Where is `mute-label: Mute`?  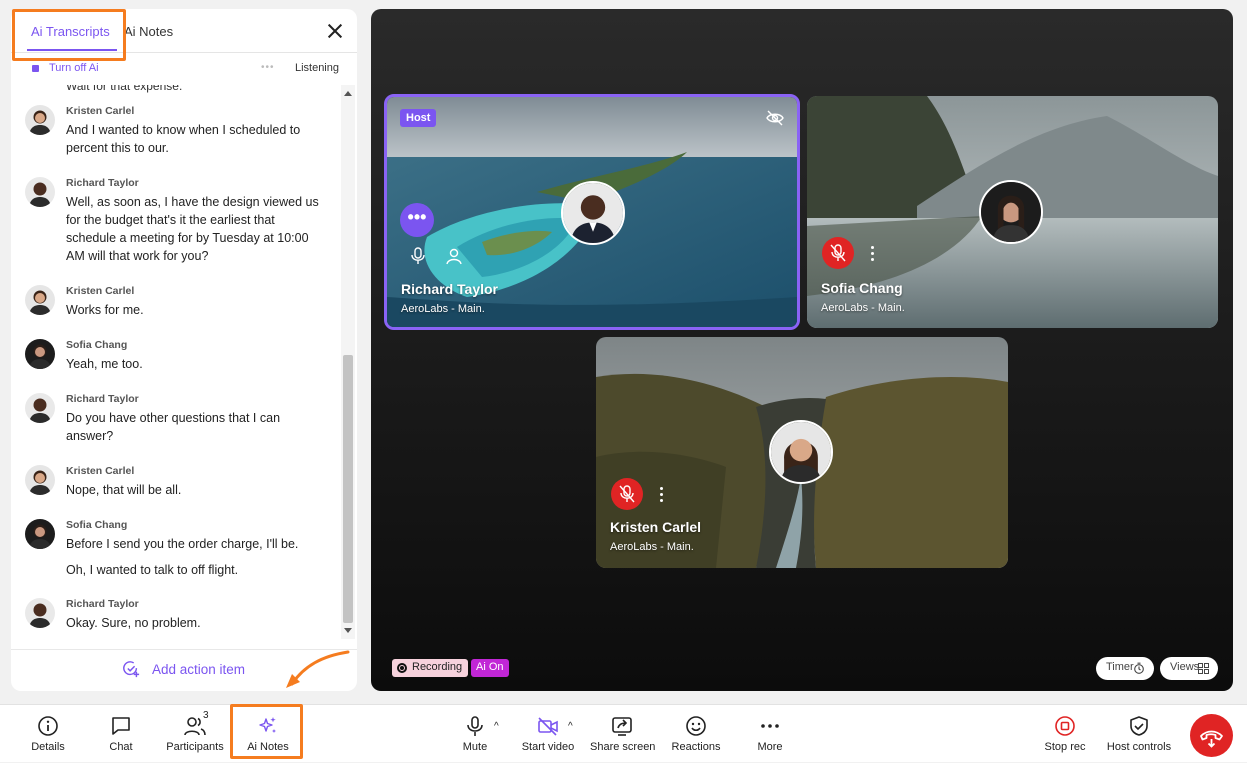 mute-label: Mute is located at coordinates (475, 747).